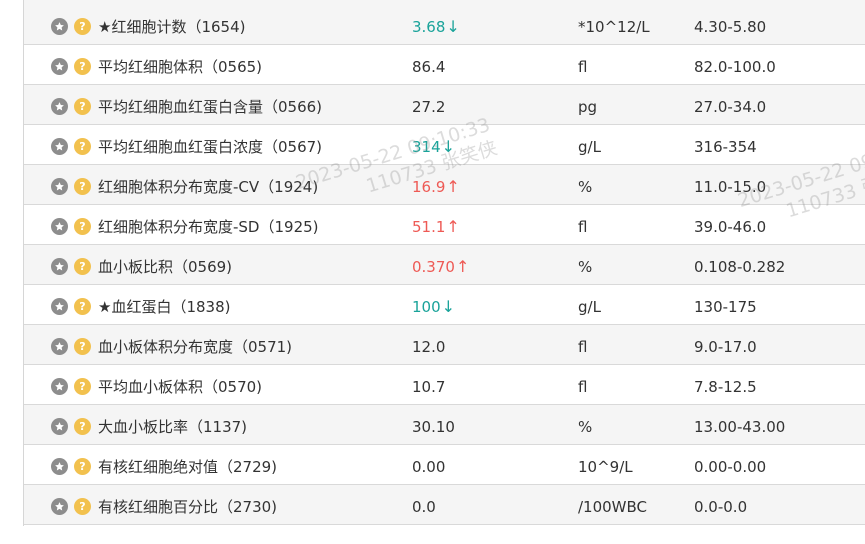 The image size is (865, 544). I want to click on test-result: 86.4, so click(428, 65).